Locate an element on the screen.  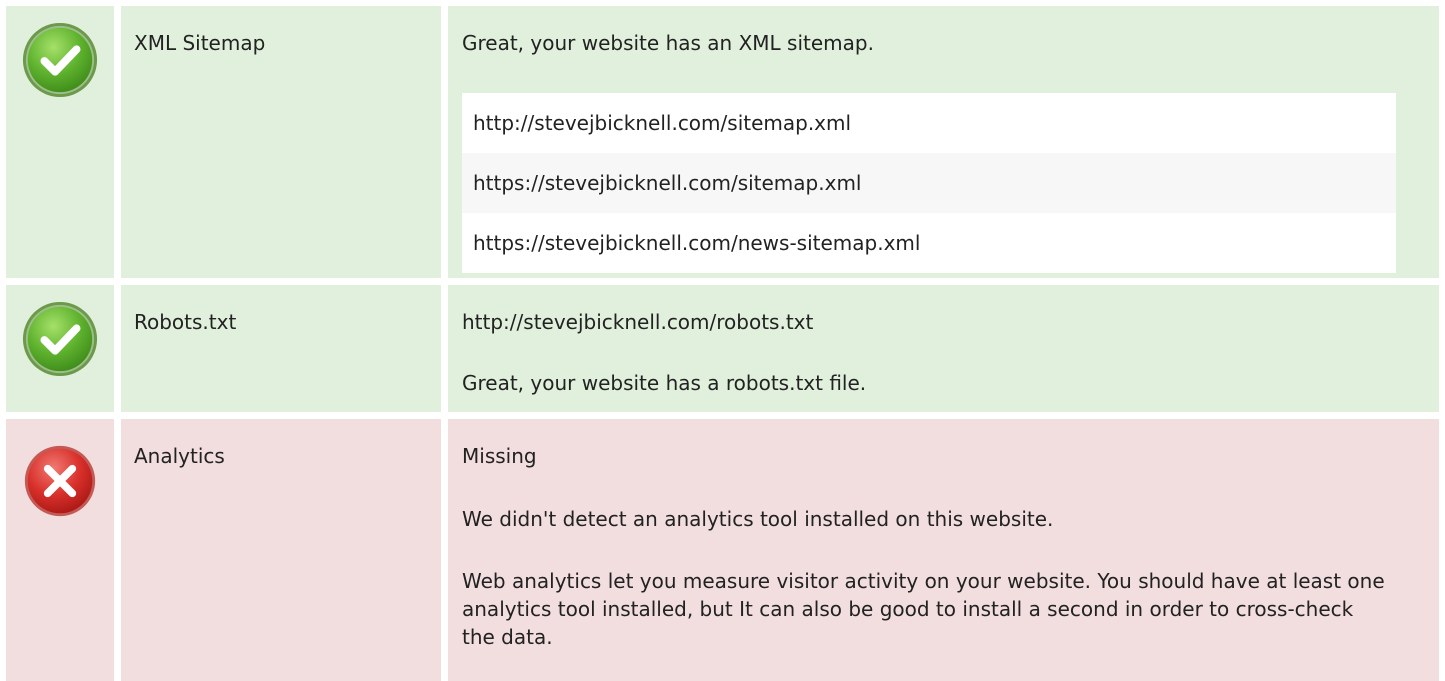
sitemap-item: http://stevejbicknell.com/sitemap.xml is located at coordinates (929, 123).